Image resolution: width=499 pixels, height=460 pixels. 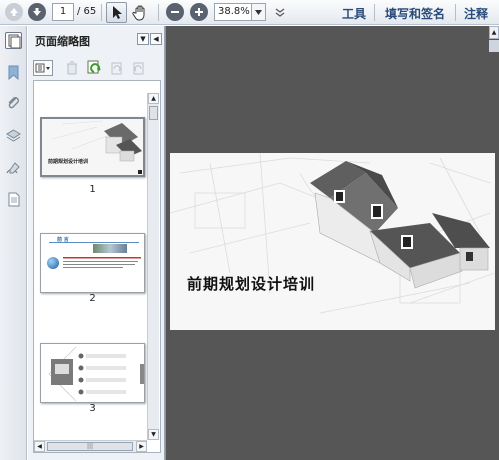 I want to click on fill-sign-menu-link: 填写和签名, so click(x=415, y=13).